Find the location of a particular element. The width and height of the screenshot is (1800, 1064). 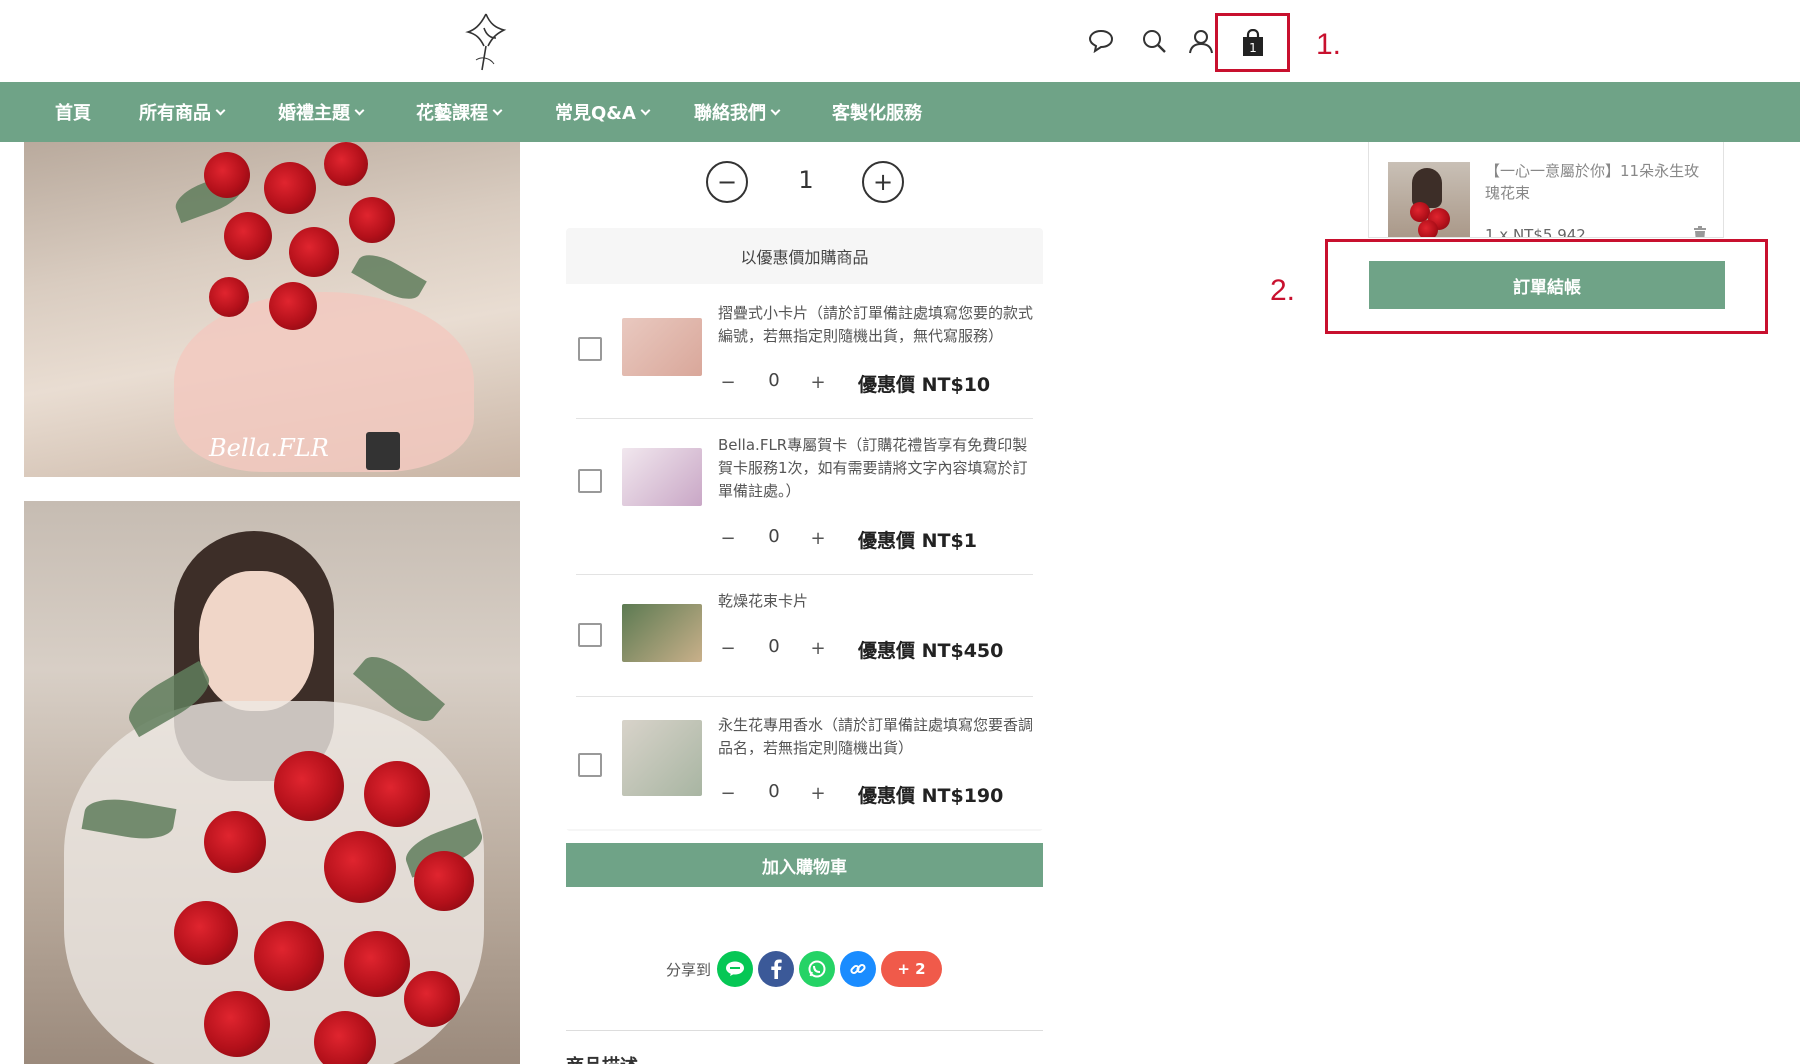

addon-price: 優惠價 NT$190 is located at coordinates (931, 796).